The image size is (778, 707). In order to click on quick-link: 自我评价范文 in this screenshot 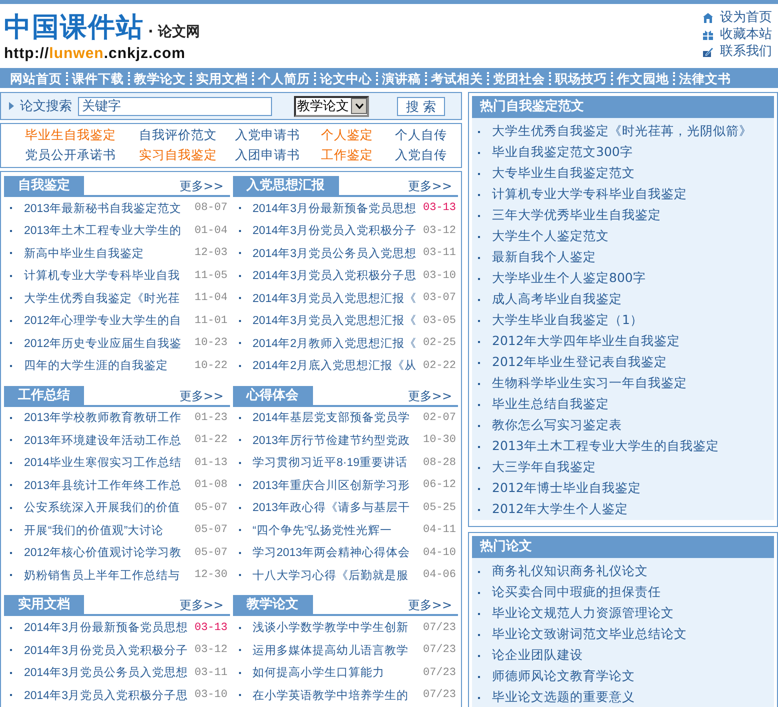, I will do `click(187, 135)`.